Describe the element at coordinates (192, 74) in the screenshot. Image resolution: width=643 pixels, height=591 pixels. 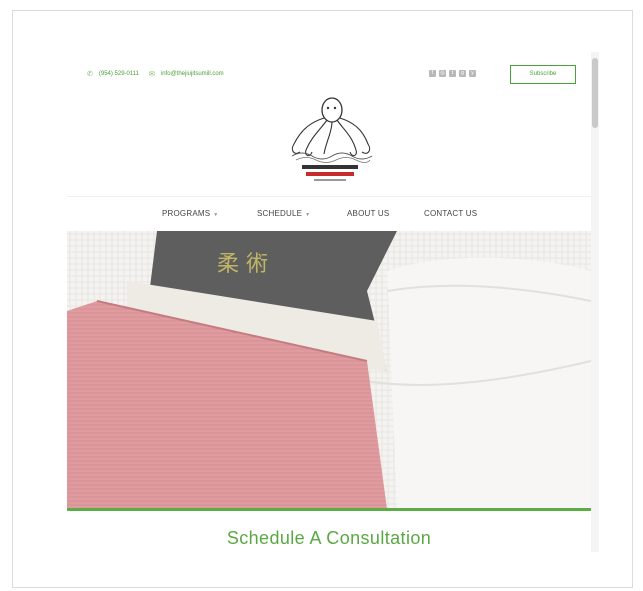
I see `email-link: info@thejiujitsumill.com` at that location.